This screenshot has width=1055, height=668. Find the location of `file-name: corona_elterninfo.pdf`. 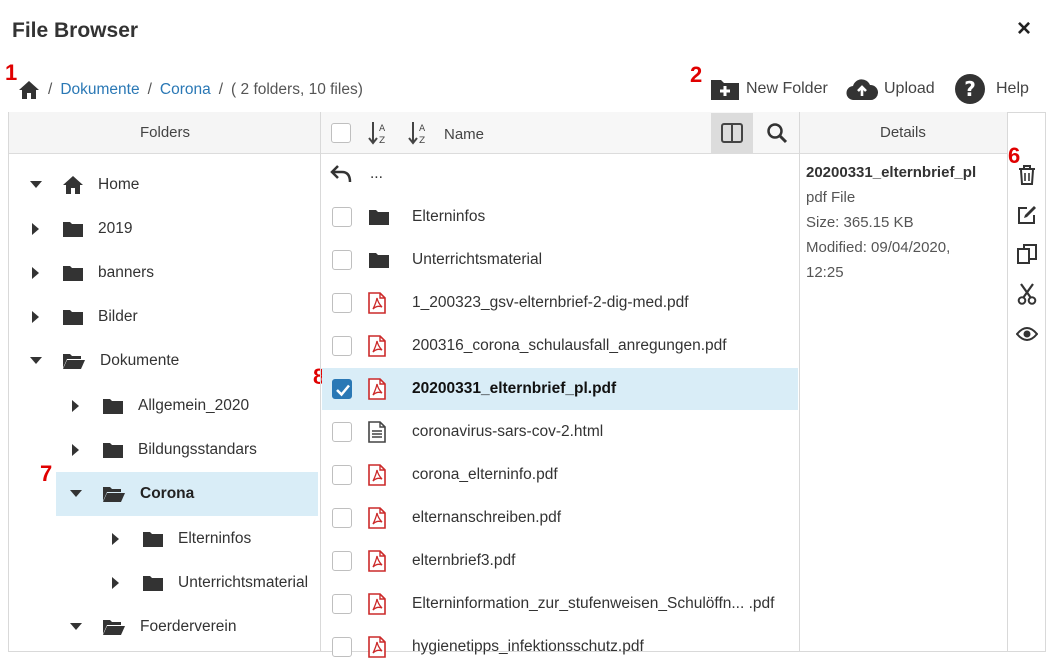

file-name: corona_elterninfo.pdf is located at coordinates (485, 474).